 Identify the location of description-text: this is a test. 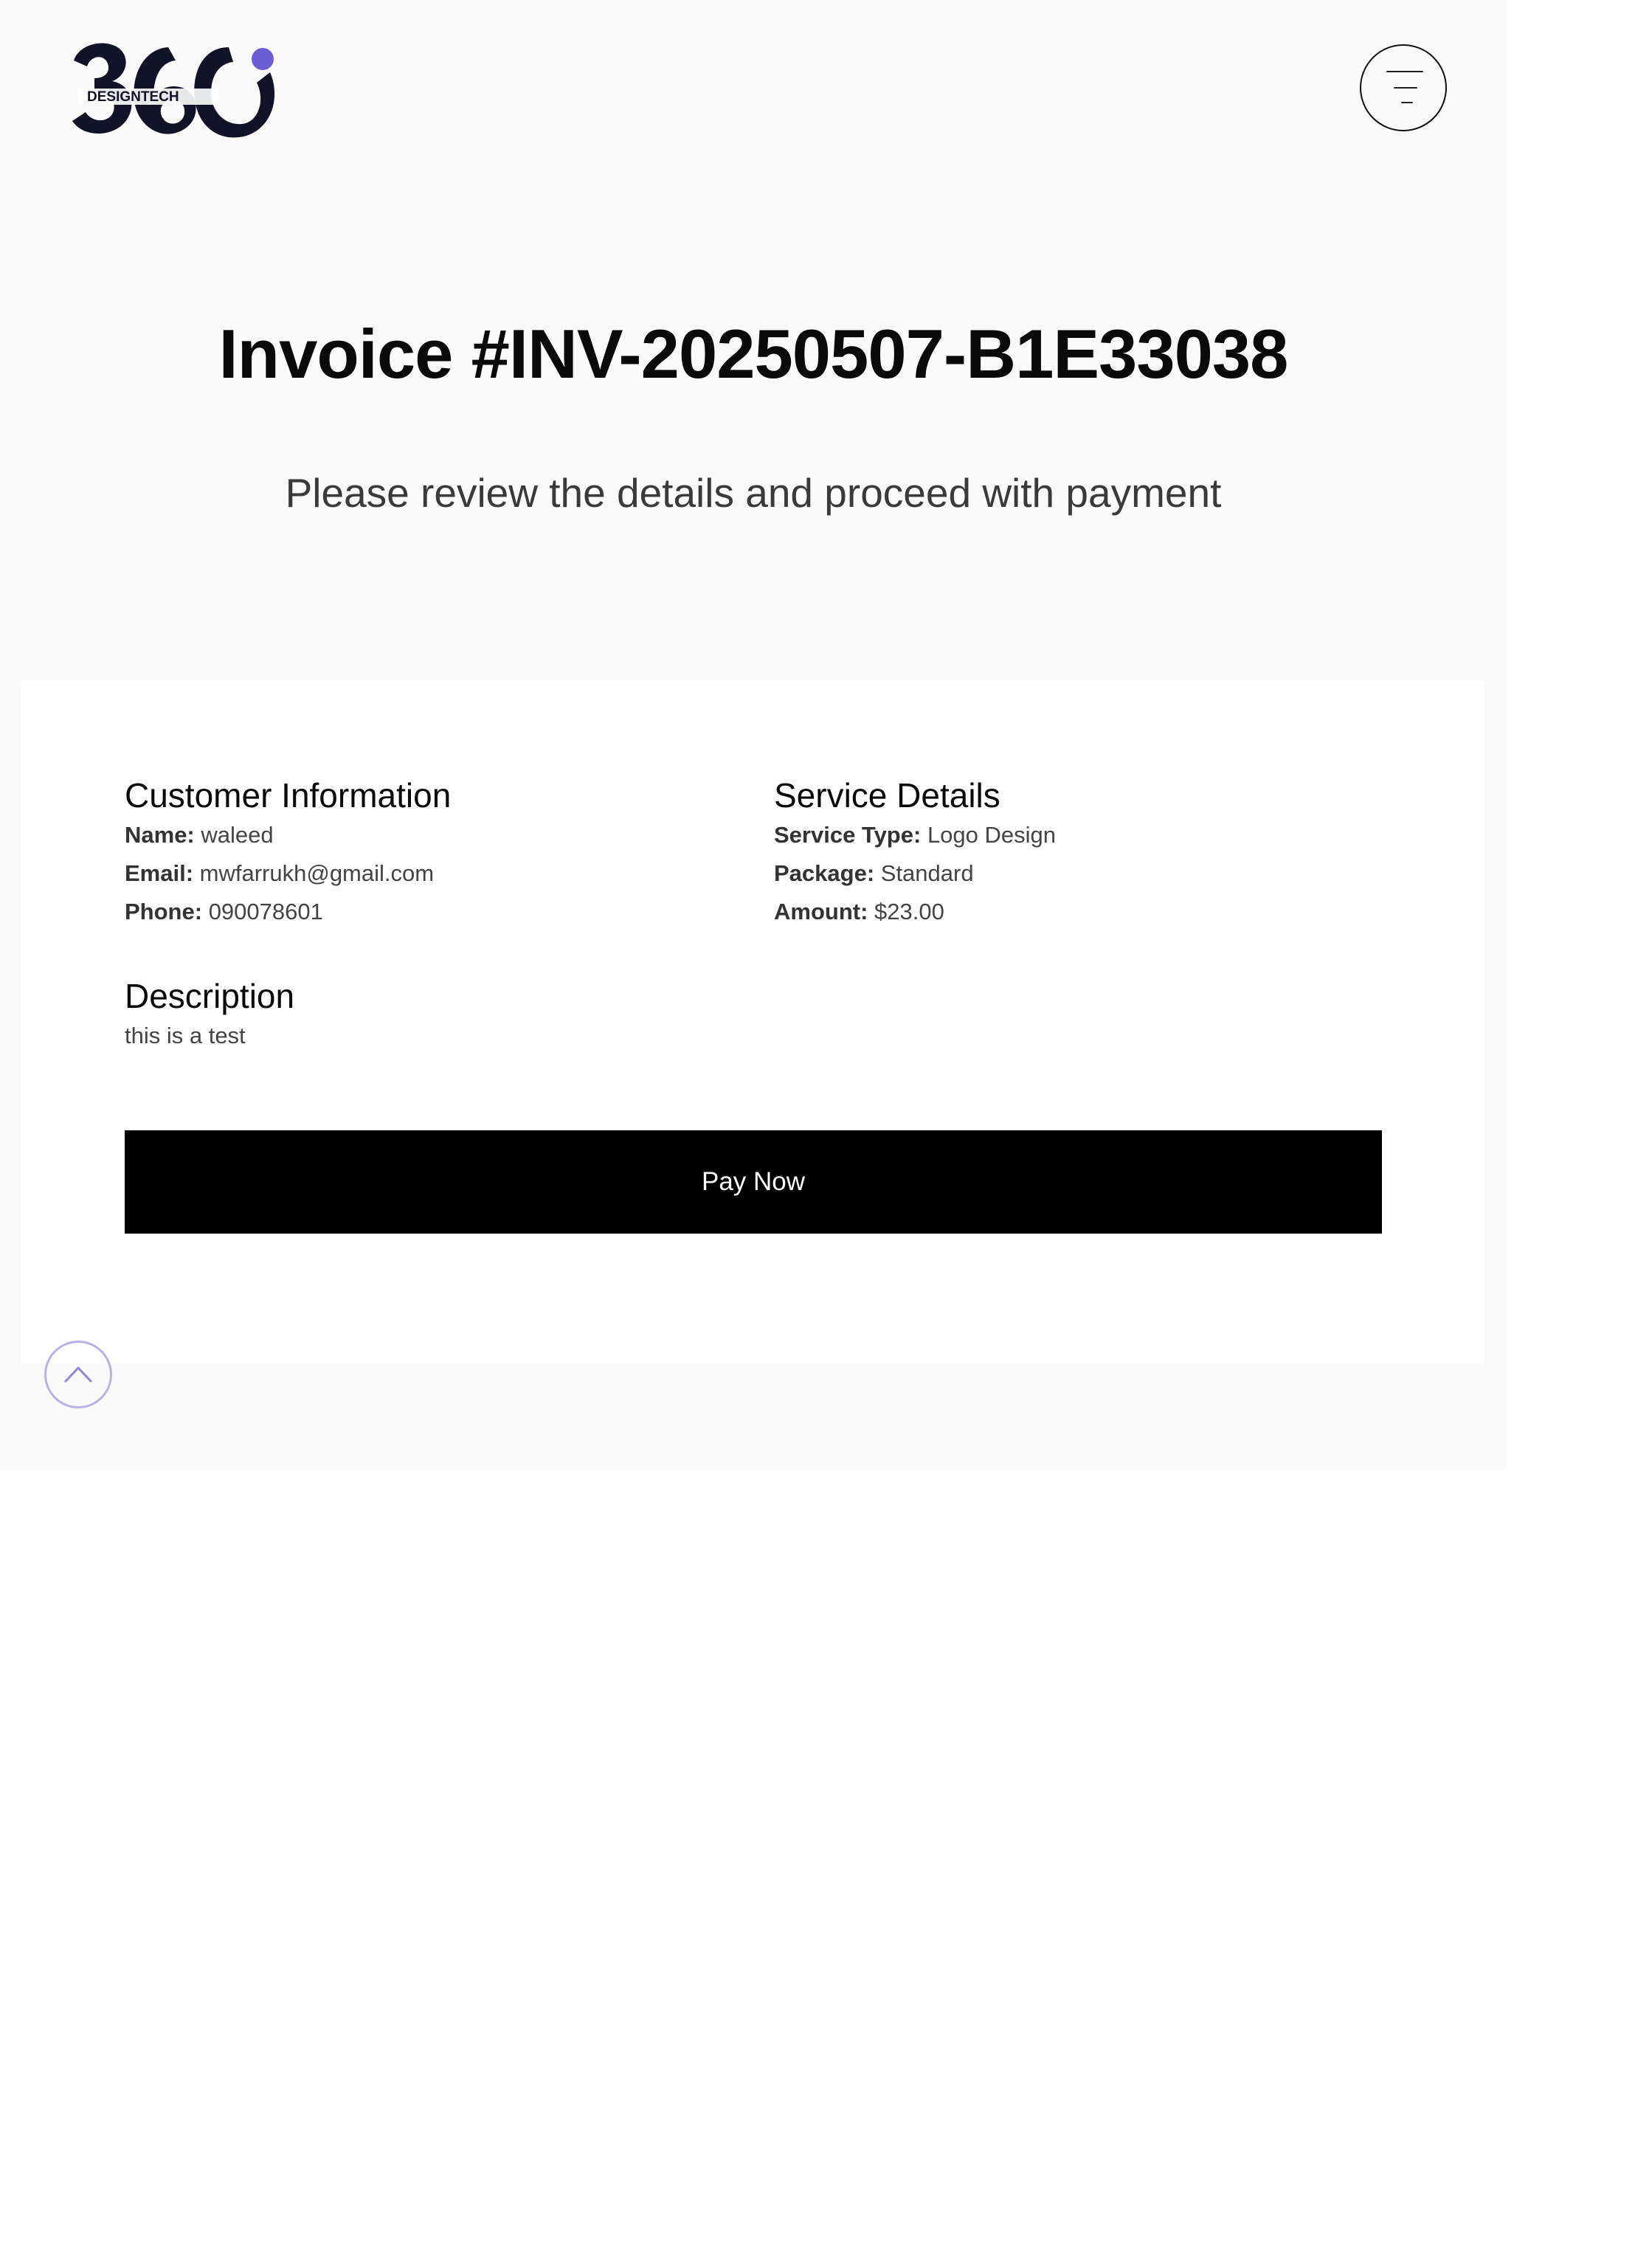
(185, 1035).